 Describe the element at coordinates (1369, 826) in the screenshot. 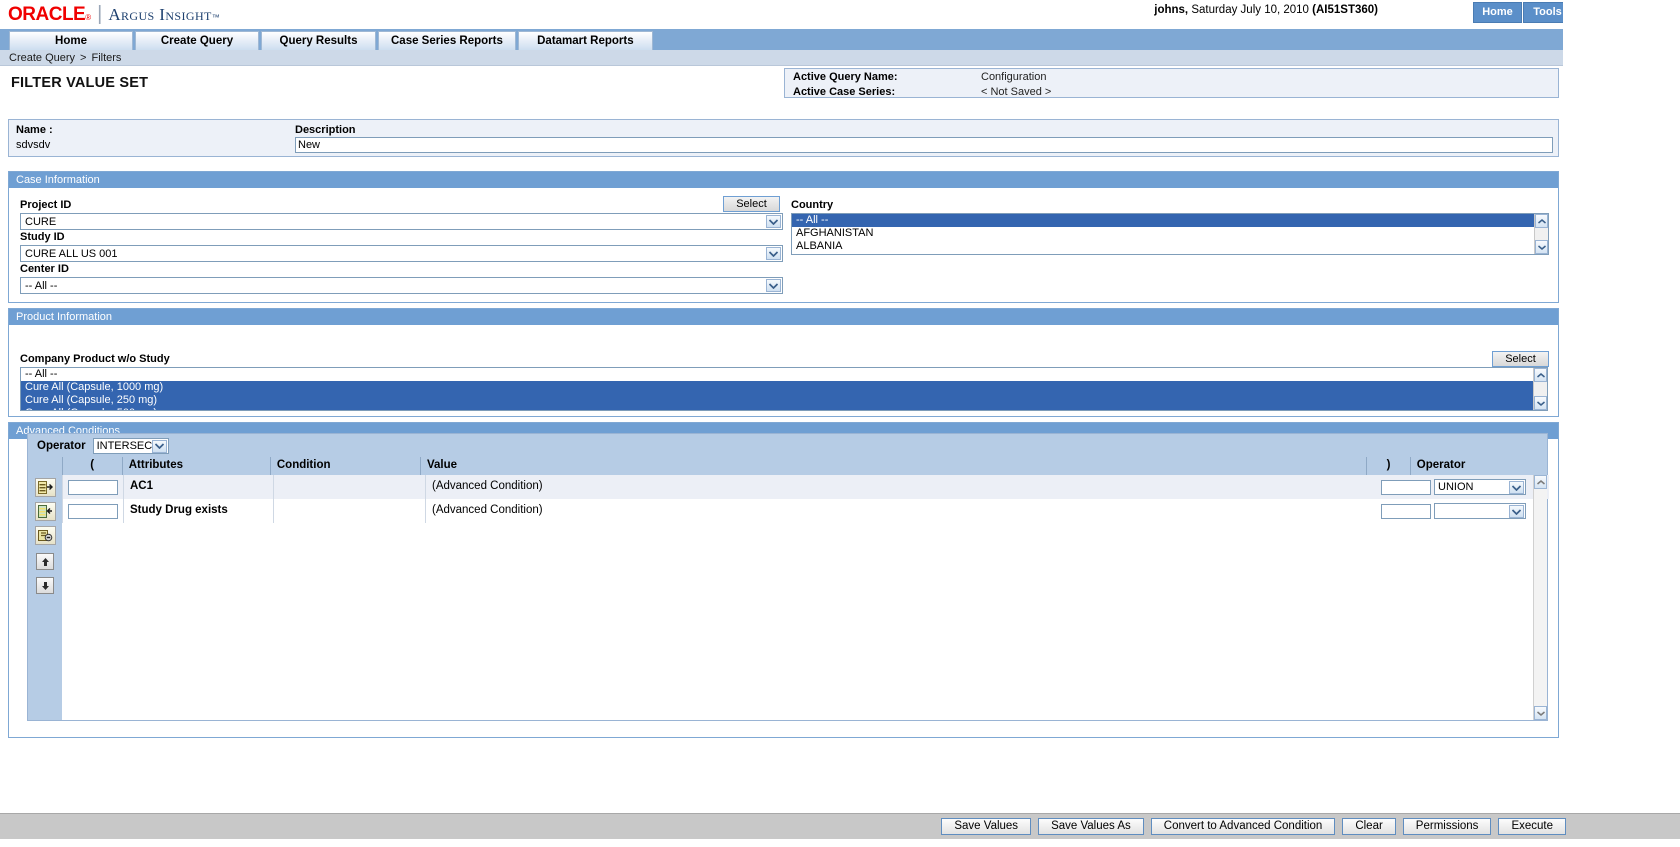

I see `clear-button: Clear` at that location.